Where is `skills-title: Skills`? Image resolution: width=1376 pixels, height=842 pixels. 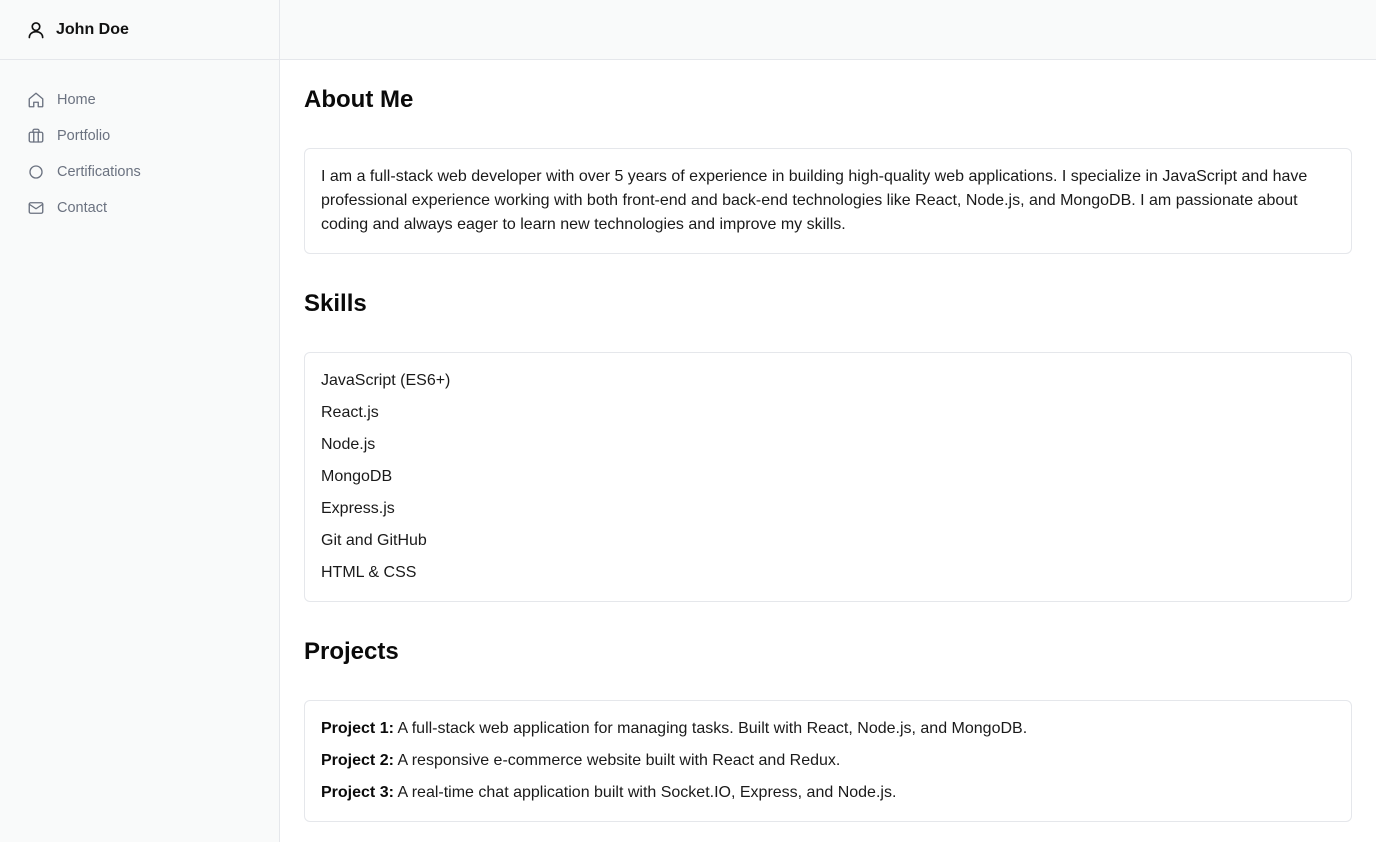 skills-title: Skills is located at coordinates (335, 303).